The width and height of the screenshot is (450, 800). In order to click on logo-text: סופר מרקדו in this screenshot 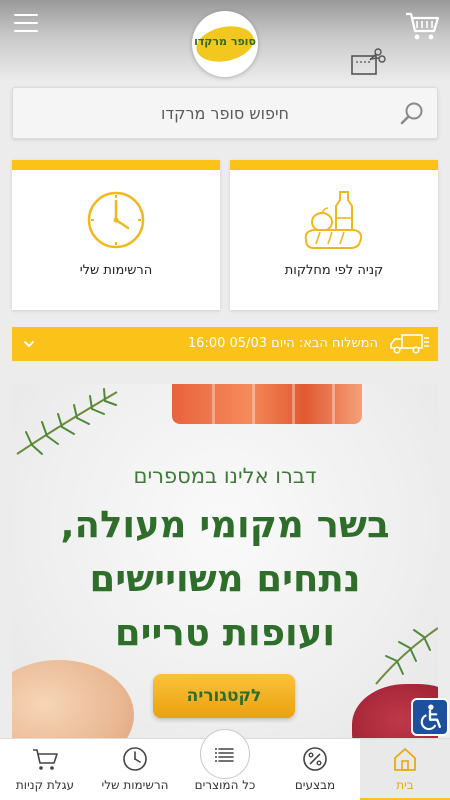, I will do `click(225, 41)`.